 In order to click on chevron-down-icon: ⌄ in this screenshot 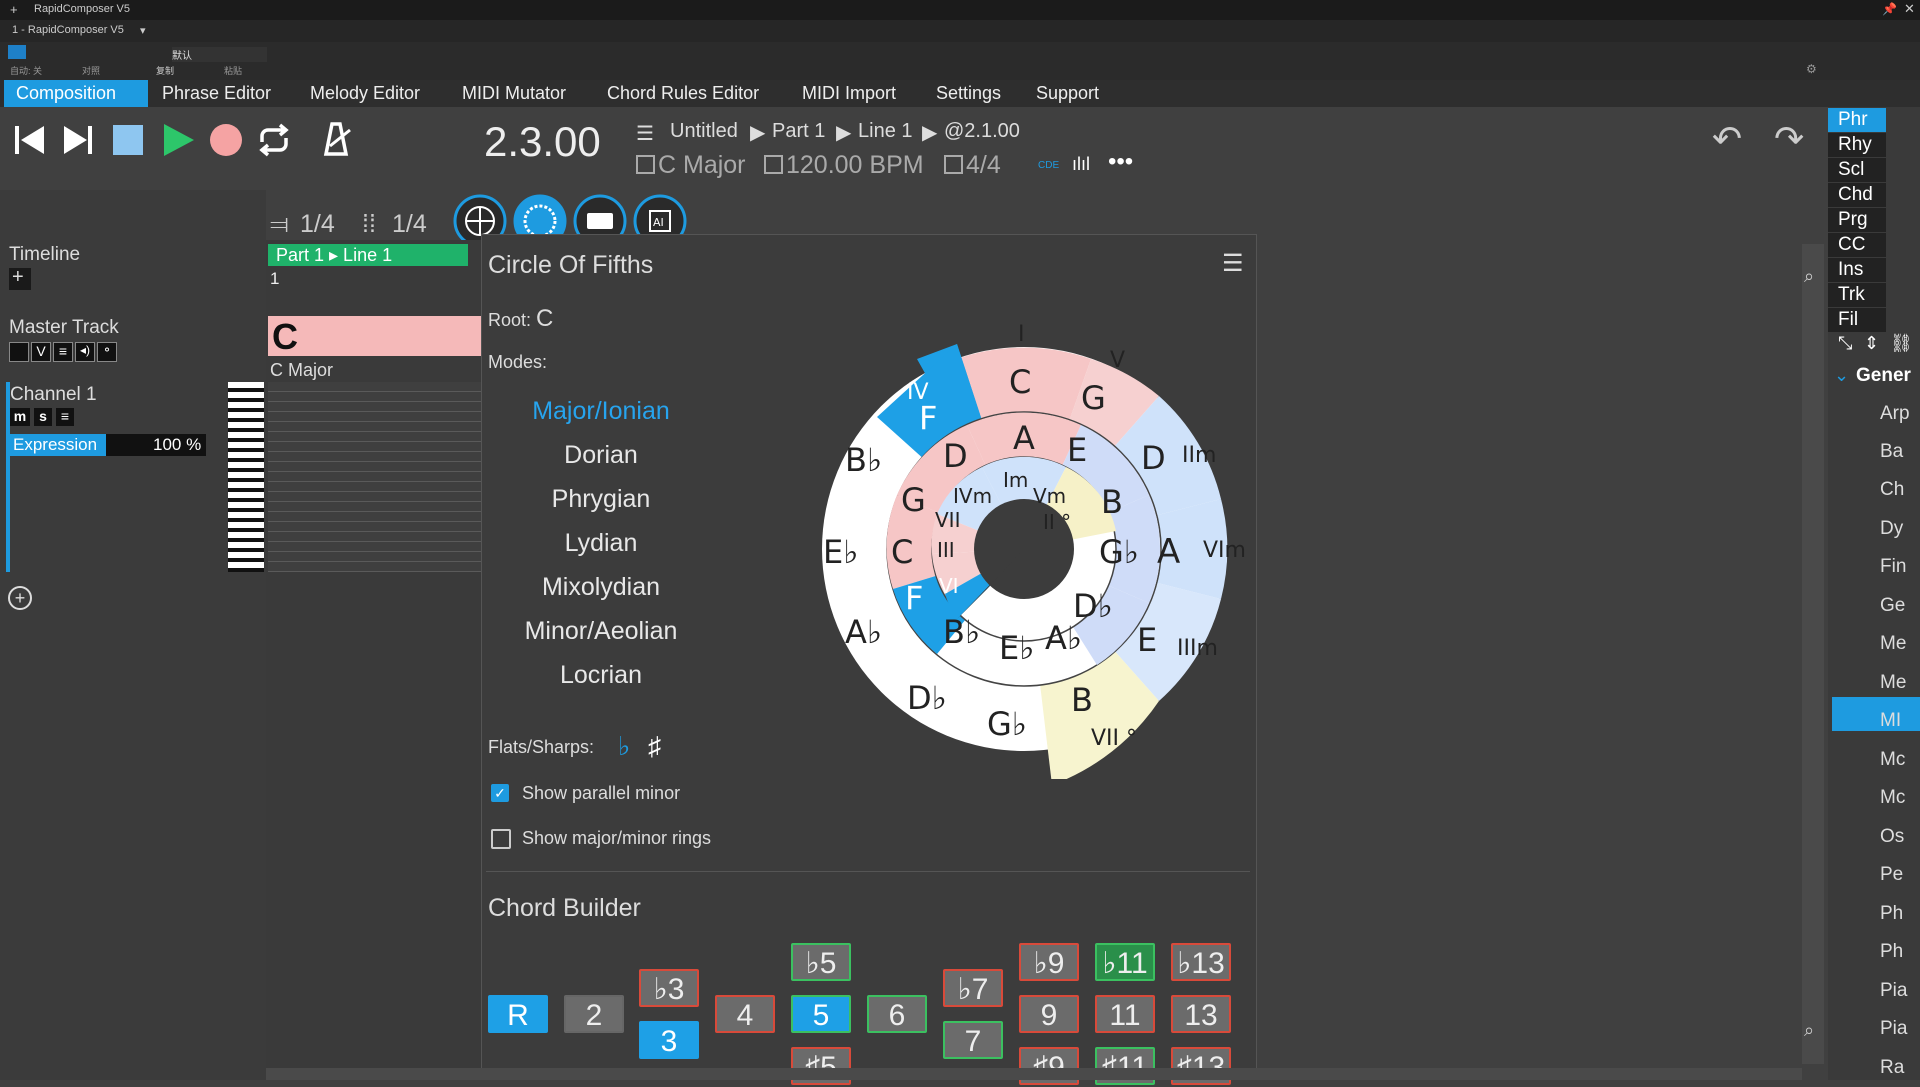, I will do `click(1841, 375)`.